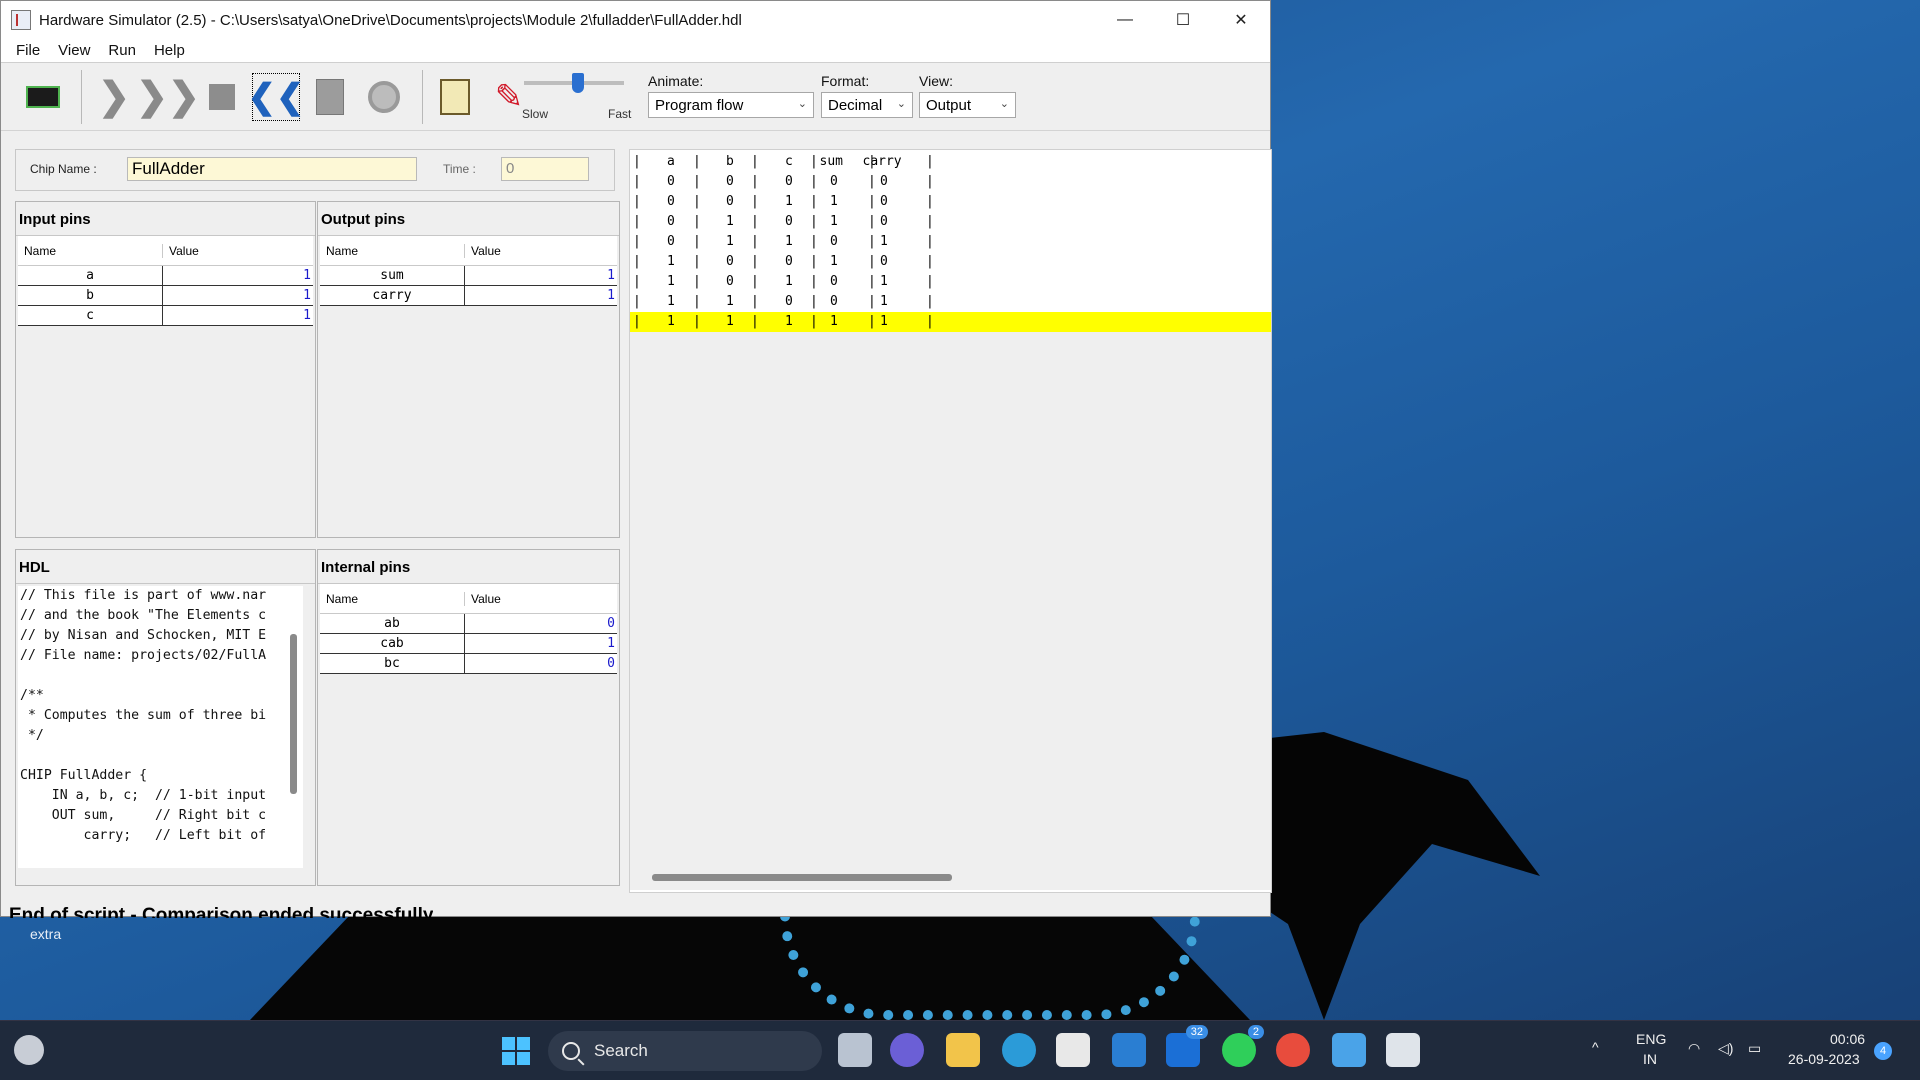  I want to click on table-row: c 1, so click(165, 316).